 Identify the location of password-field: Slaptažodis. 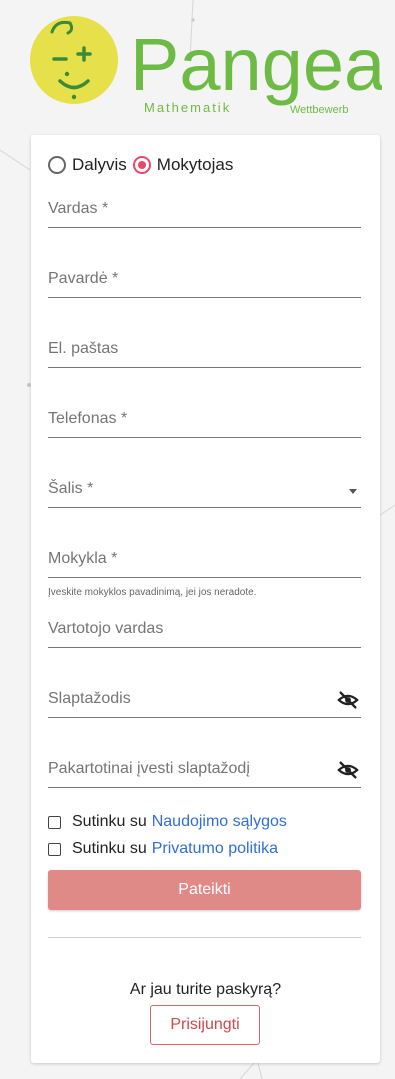
(204, 702).